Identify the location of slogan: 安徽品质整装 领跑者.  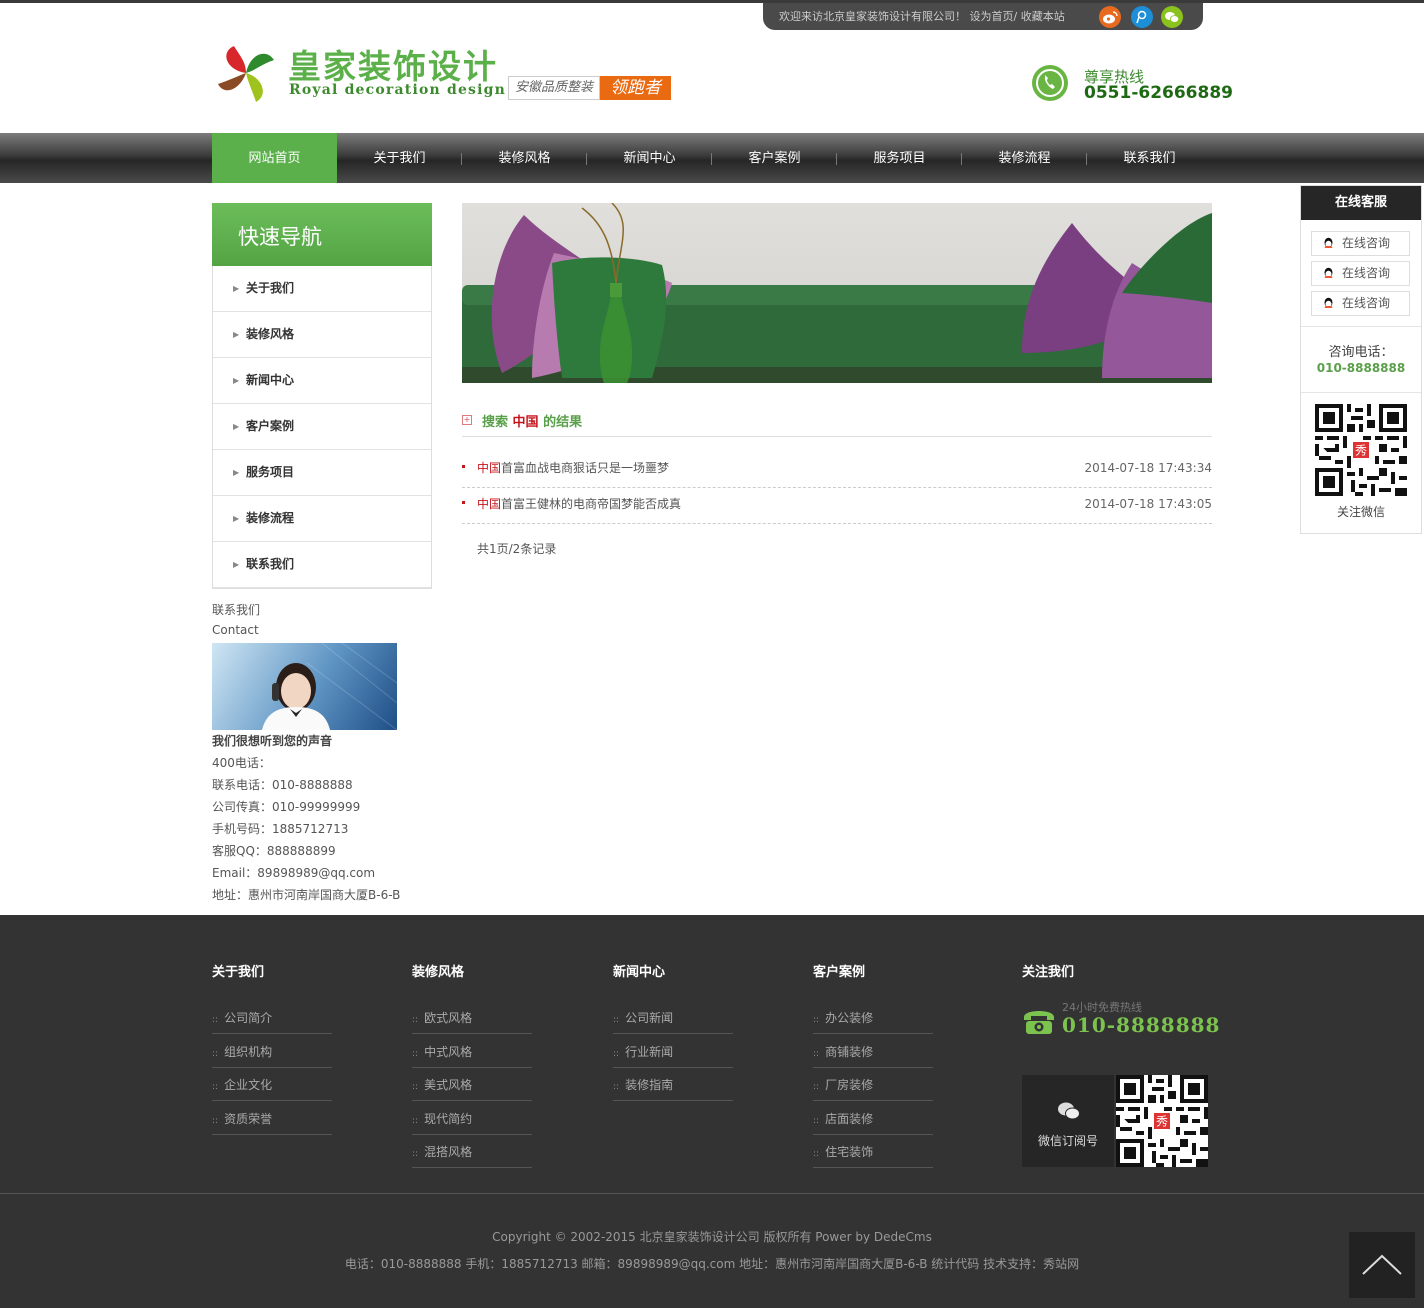
(590, 88).